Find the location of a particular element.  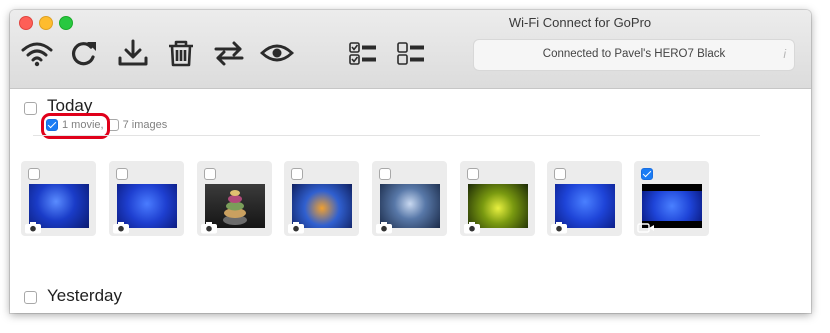

filter-images-label: 7 images is located at coordinates (145, 125).